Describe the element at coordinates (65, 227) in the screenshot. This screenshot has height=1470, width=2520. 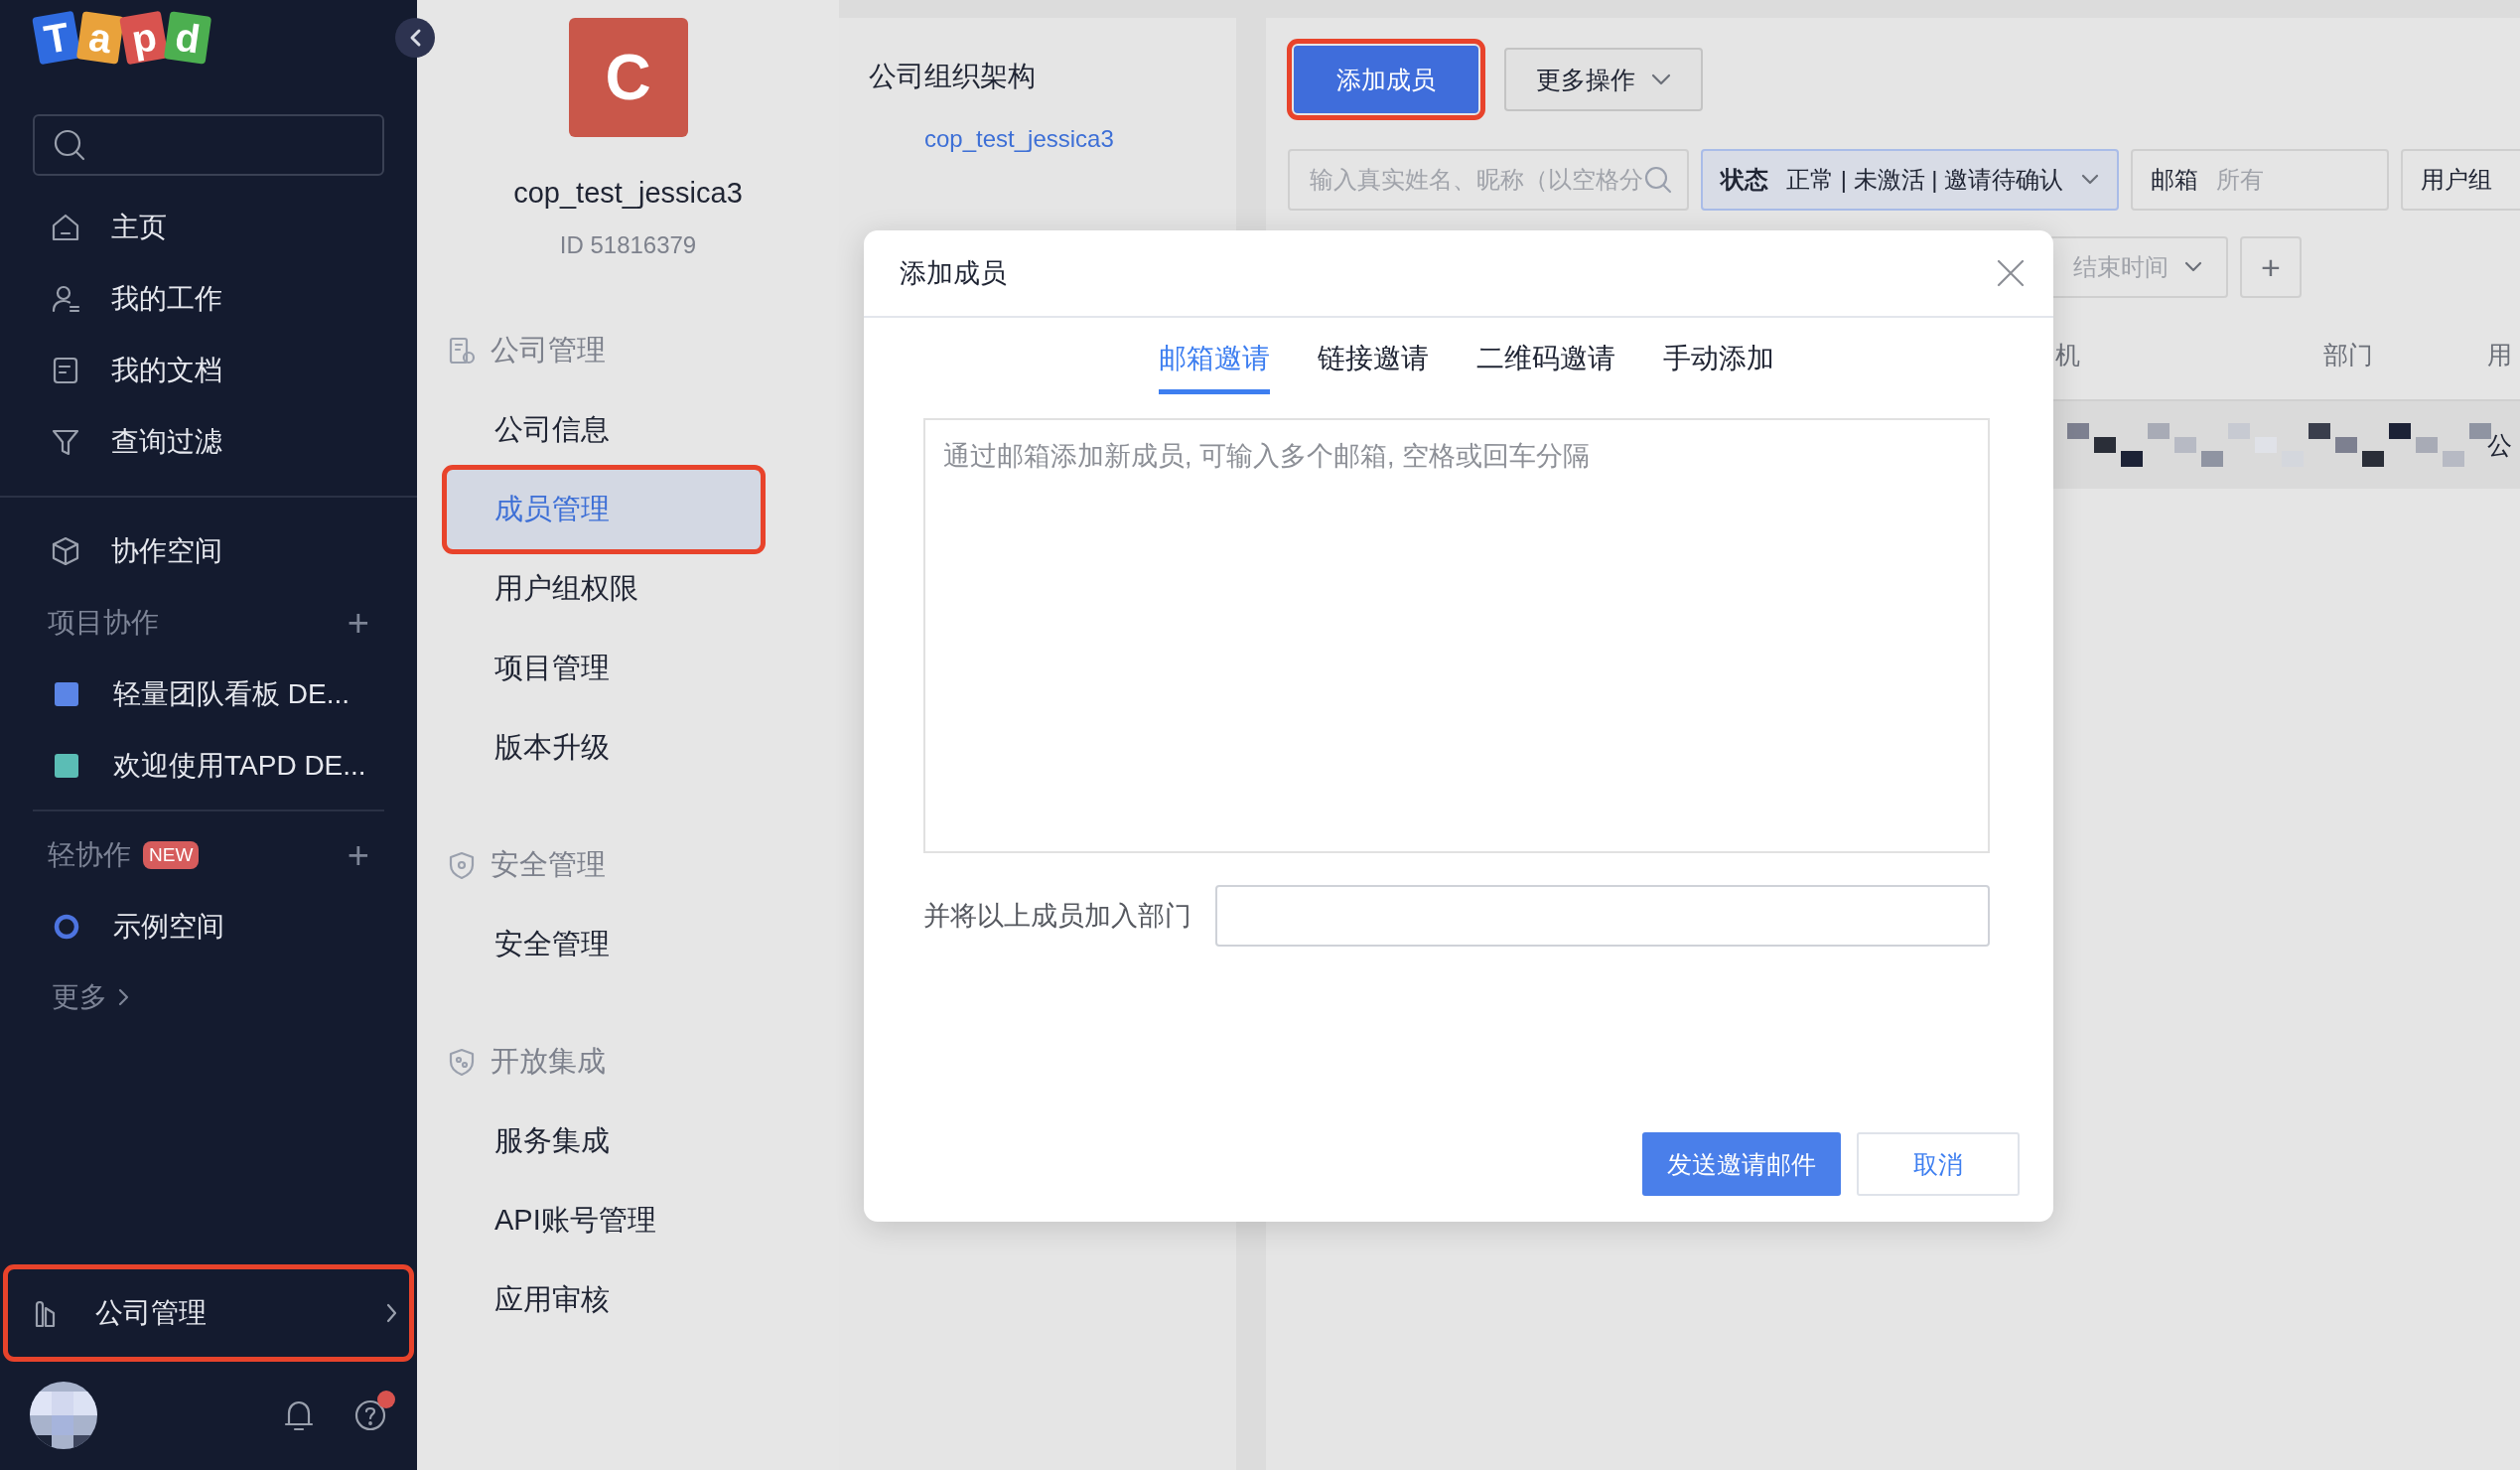
I see `home-icon` at that location.